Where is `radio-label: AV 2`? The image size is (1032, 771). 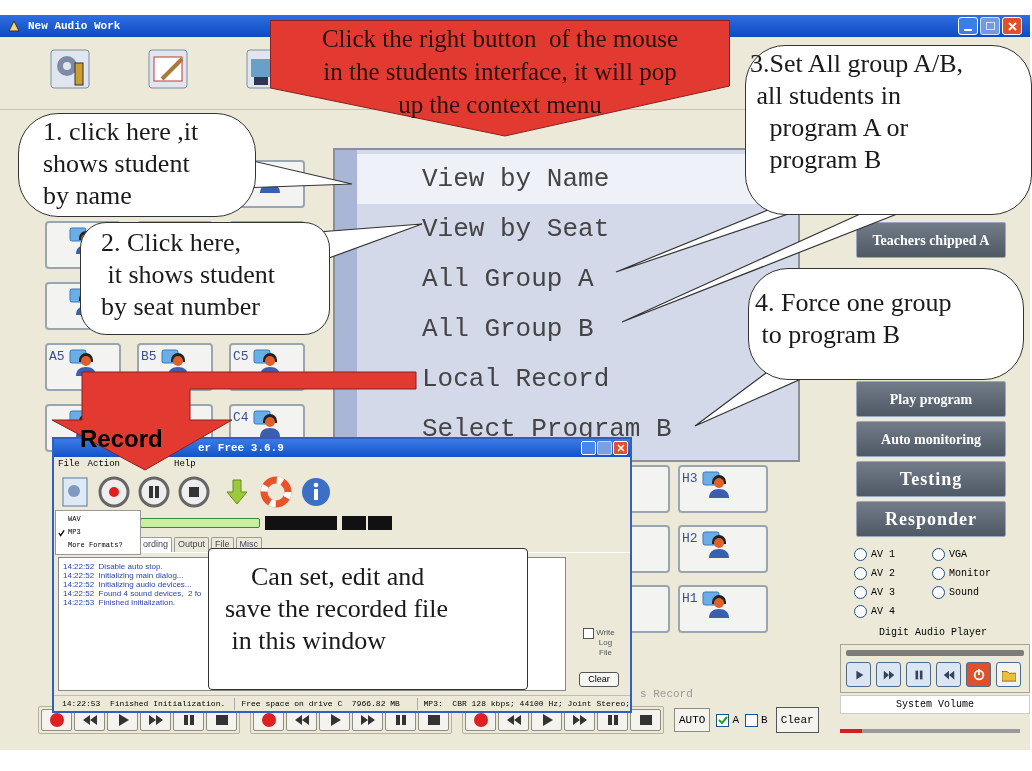 radio-label: AV 2 is located at coordinates (883, 574).